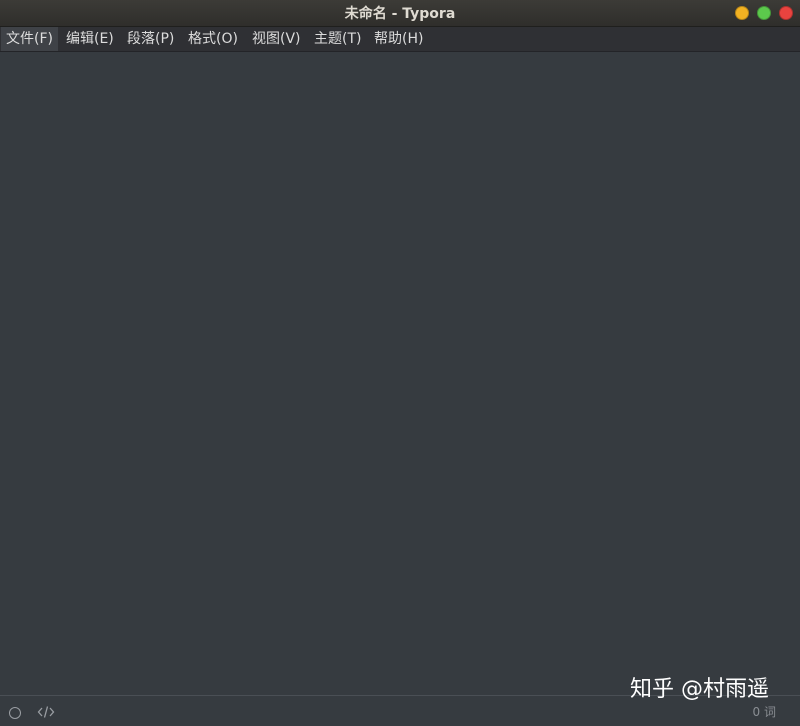 Image resolution: width=800 pixels, height=726 pixels. Describe the element at coordinates (46, 712) in the screenshot. I see `source-code-toggle-icon` at that location.